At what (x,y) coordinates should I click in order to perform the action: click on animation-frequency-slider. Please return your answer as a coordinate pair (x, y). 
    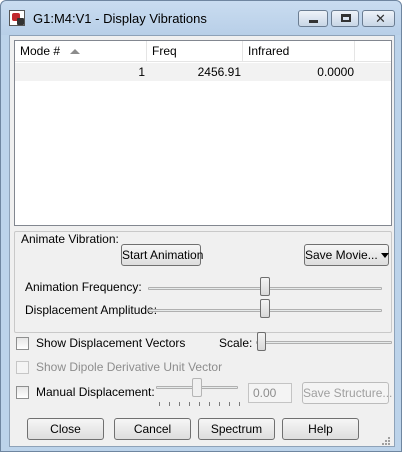
    Looking at the image, I should click on (265, 286).